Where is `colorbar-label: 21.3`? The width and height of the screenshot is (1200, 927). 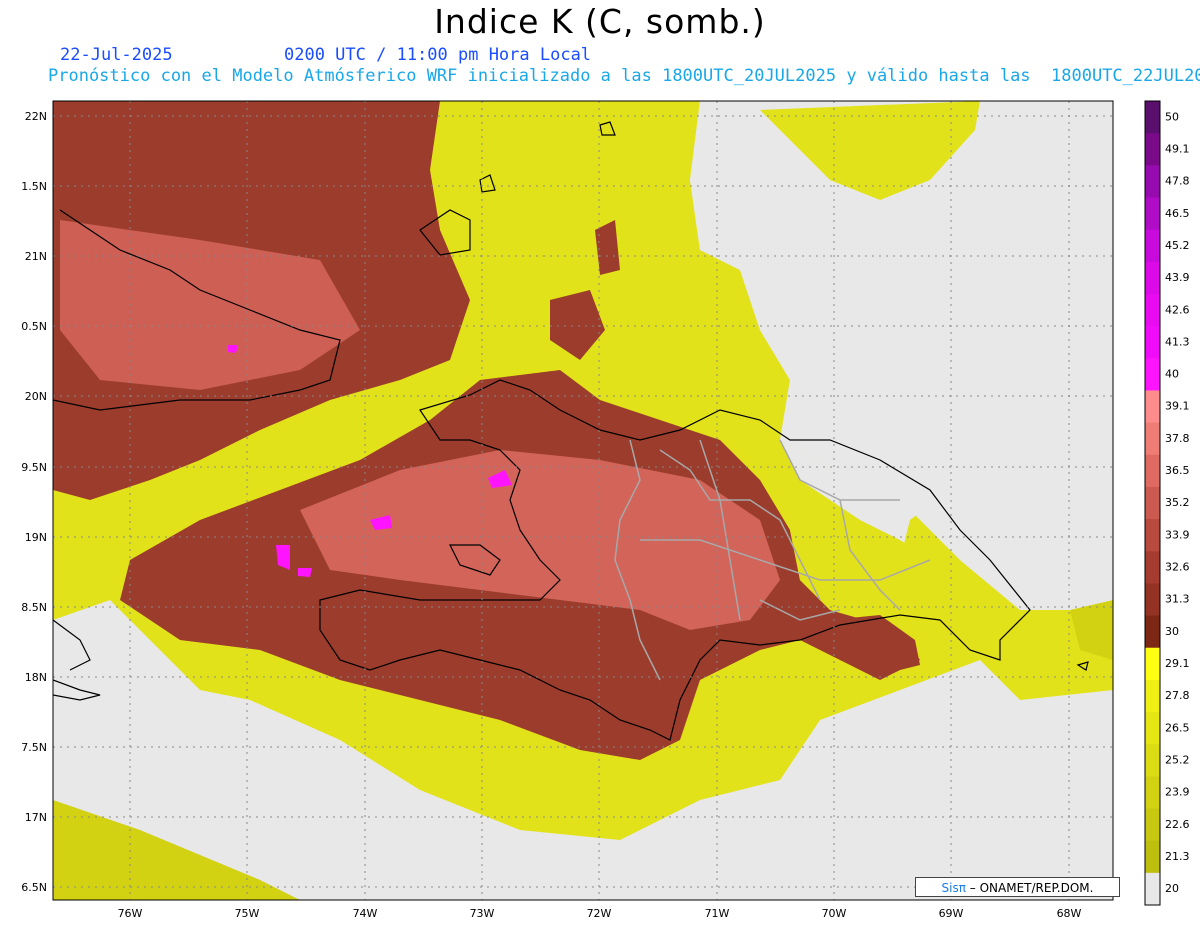 colorbar-label: 21.3 is located at coordinates (1177, 856).